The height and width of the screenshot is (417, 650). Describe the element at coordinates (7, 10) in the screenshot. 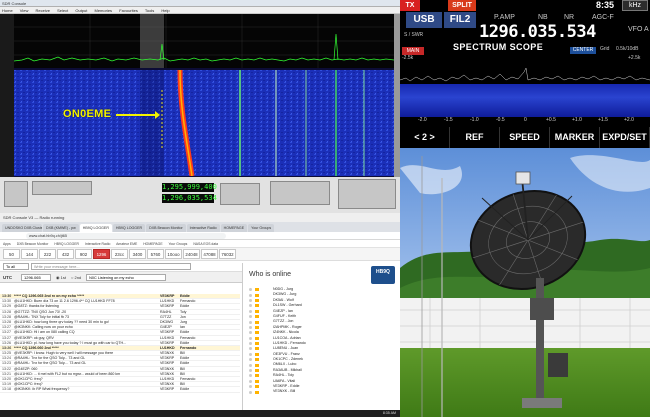

I see `menu-home: Home` at that location.